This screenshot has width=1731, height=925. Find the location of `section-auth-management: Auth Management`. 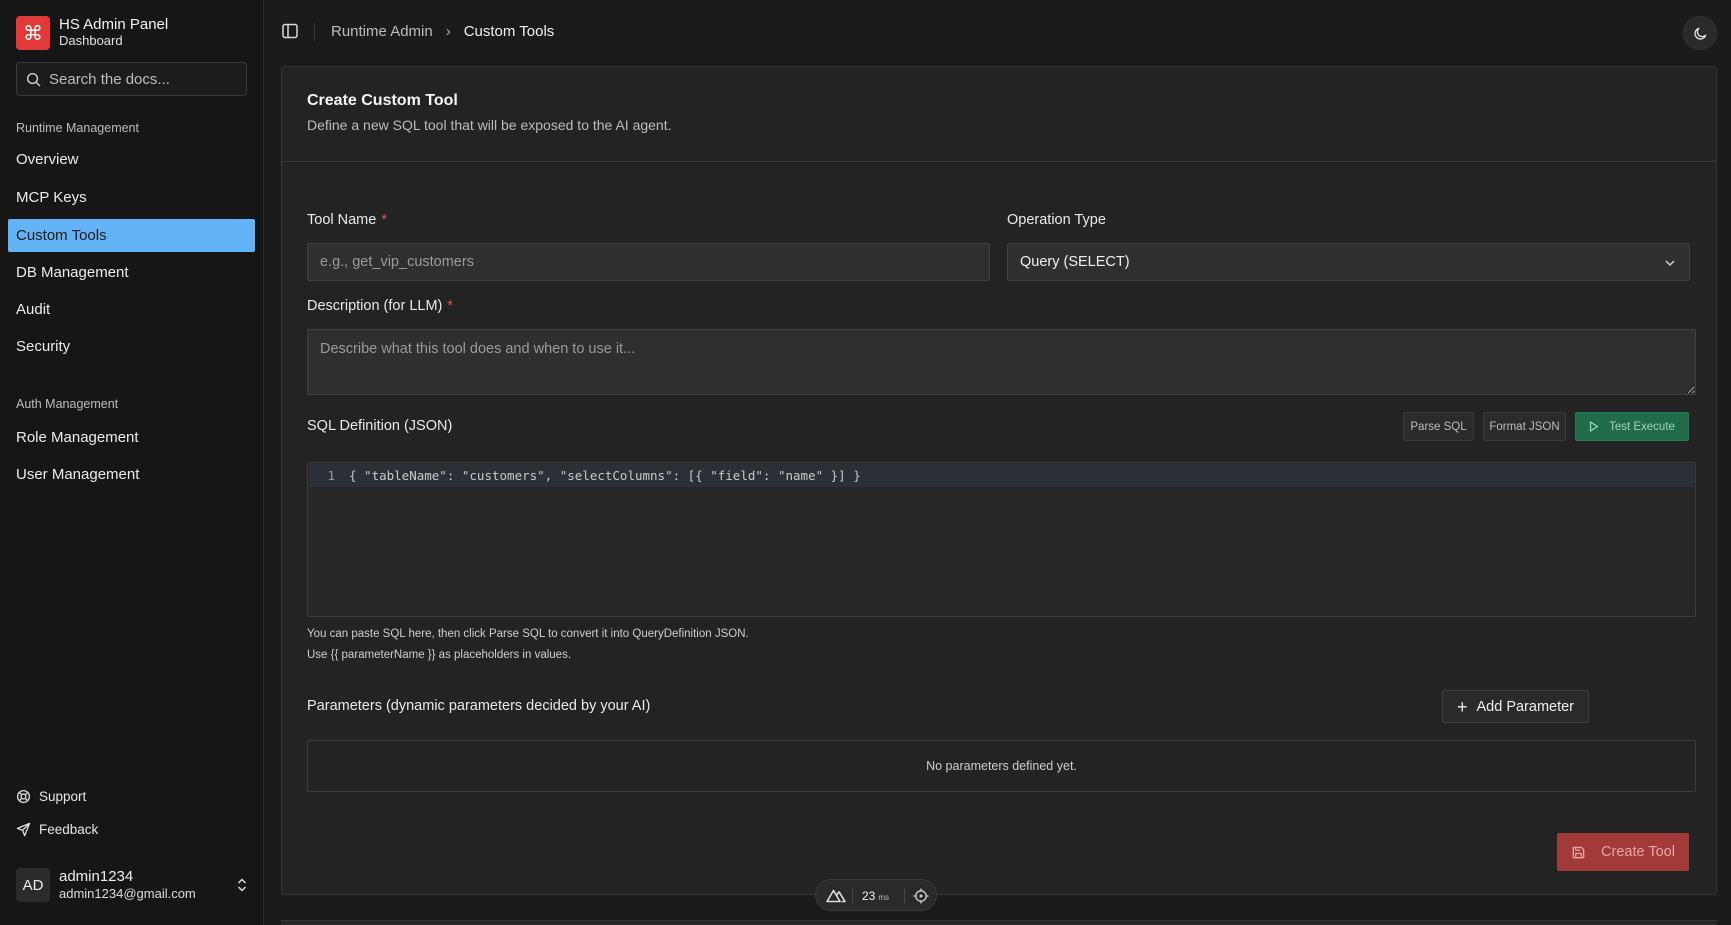

section-auth-management: Auth Management is located at coordinates (67, 404).